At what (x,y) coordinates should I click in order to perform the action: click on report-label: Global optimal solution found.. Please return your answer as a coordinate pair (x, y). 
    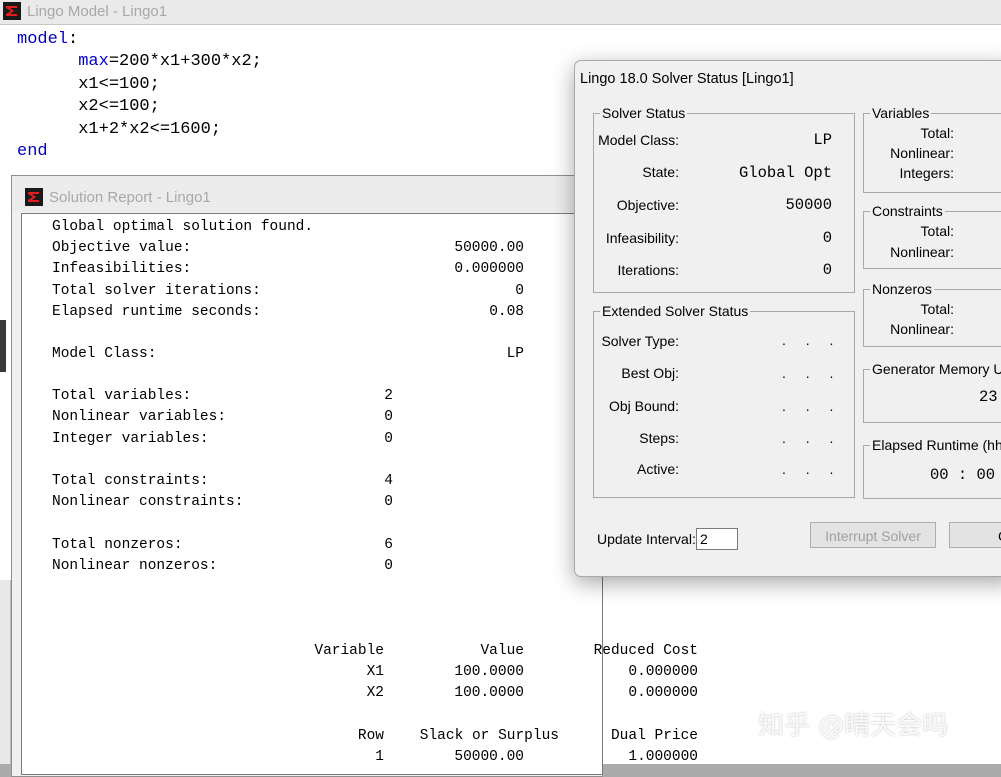
    Looking at the image, I should click on (183, 227).